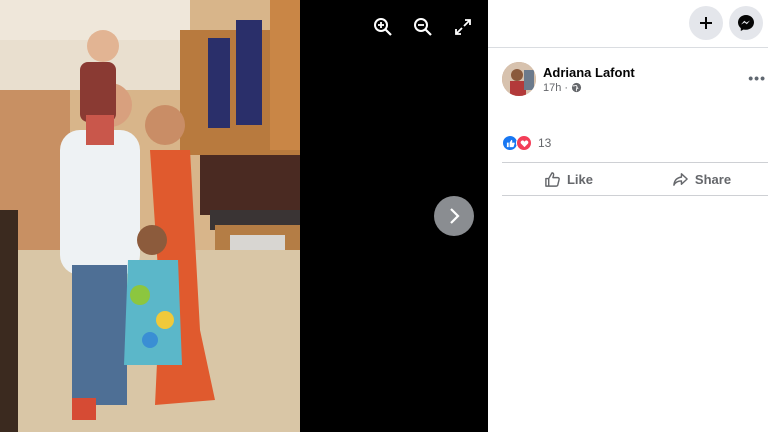 This screenshot has width=768, height=432. Describe the element at coordinates (383, 27) in the screenshot. I see `zoom-in-icon` at that location.